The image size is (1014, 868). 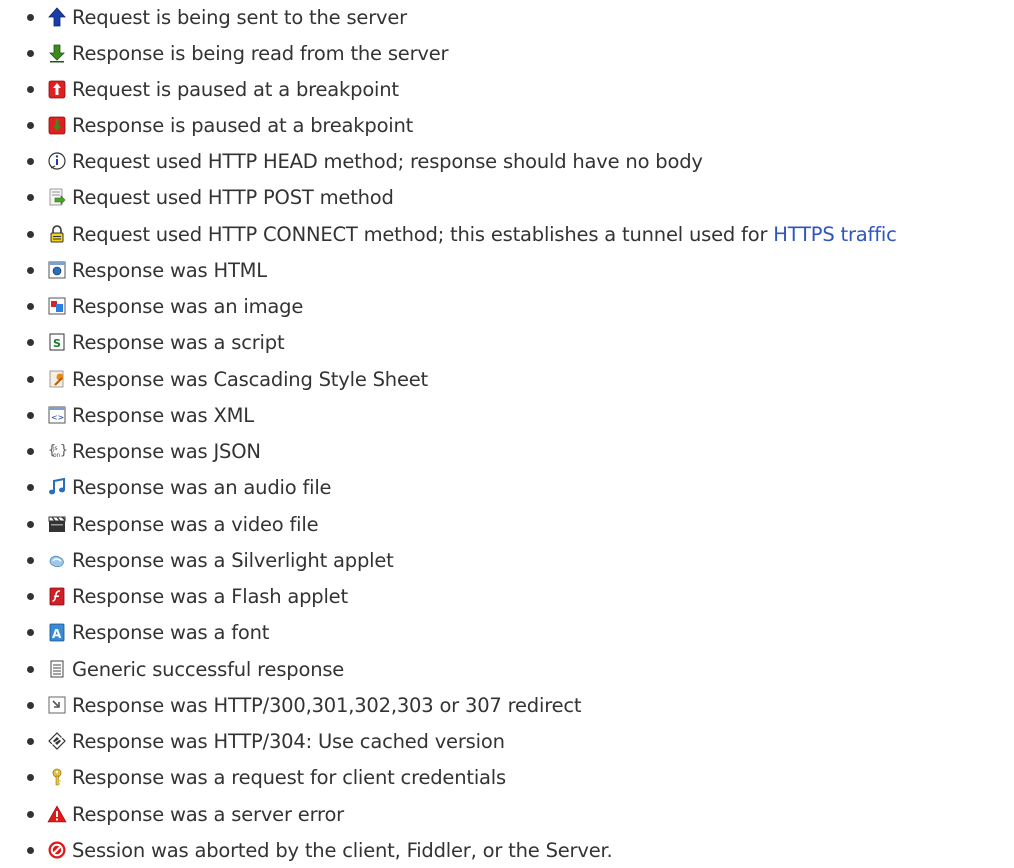 I want to click on legend-item: Response was a Silverlight applet, so click(x=197, y=560).